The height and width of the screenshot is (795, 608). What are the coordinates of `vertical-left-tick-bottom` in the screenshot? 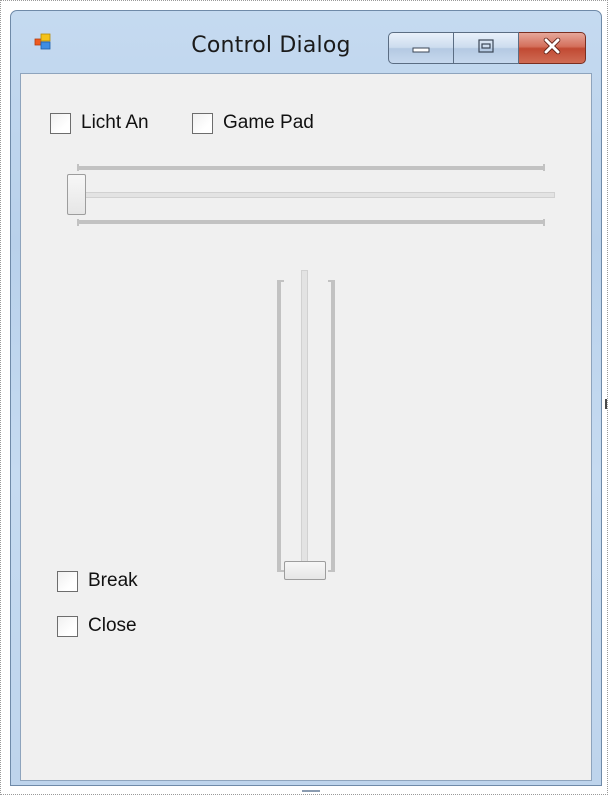 It's located at (280, 571).